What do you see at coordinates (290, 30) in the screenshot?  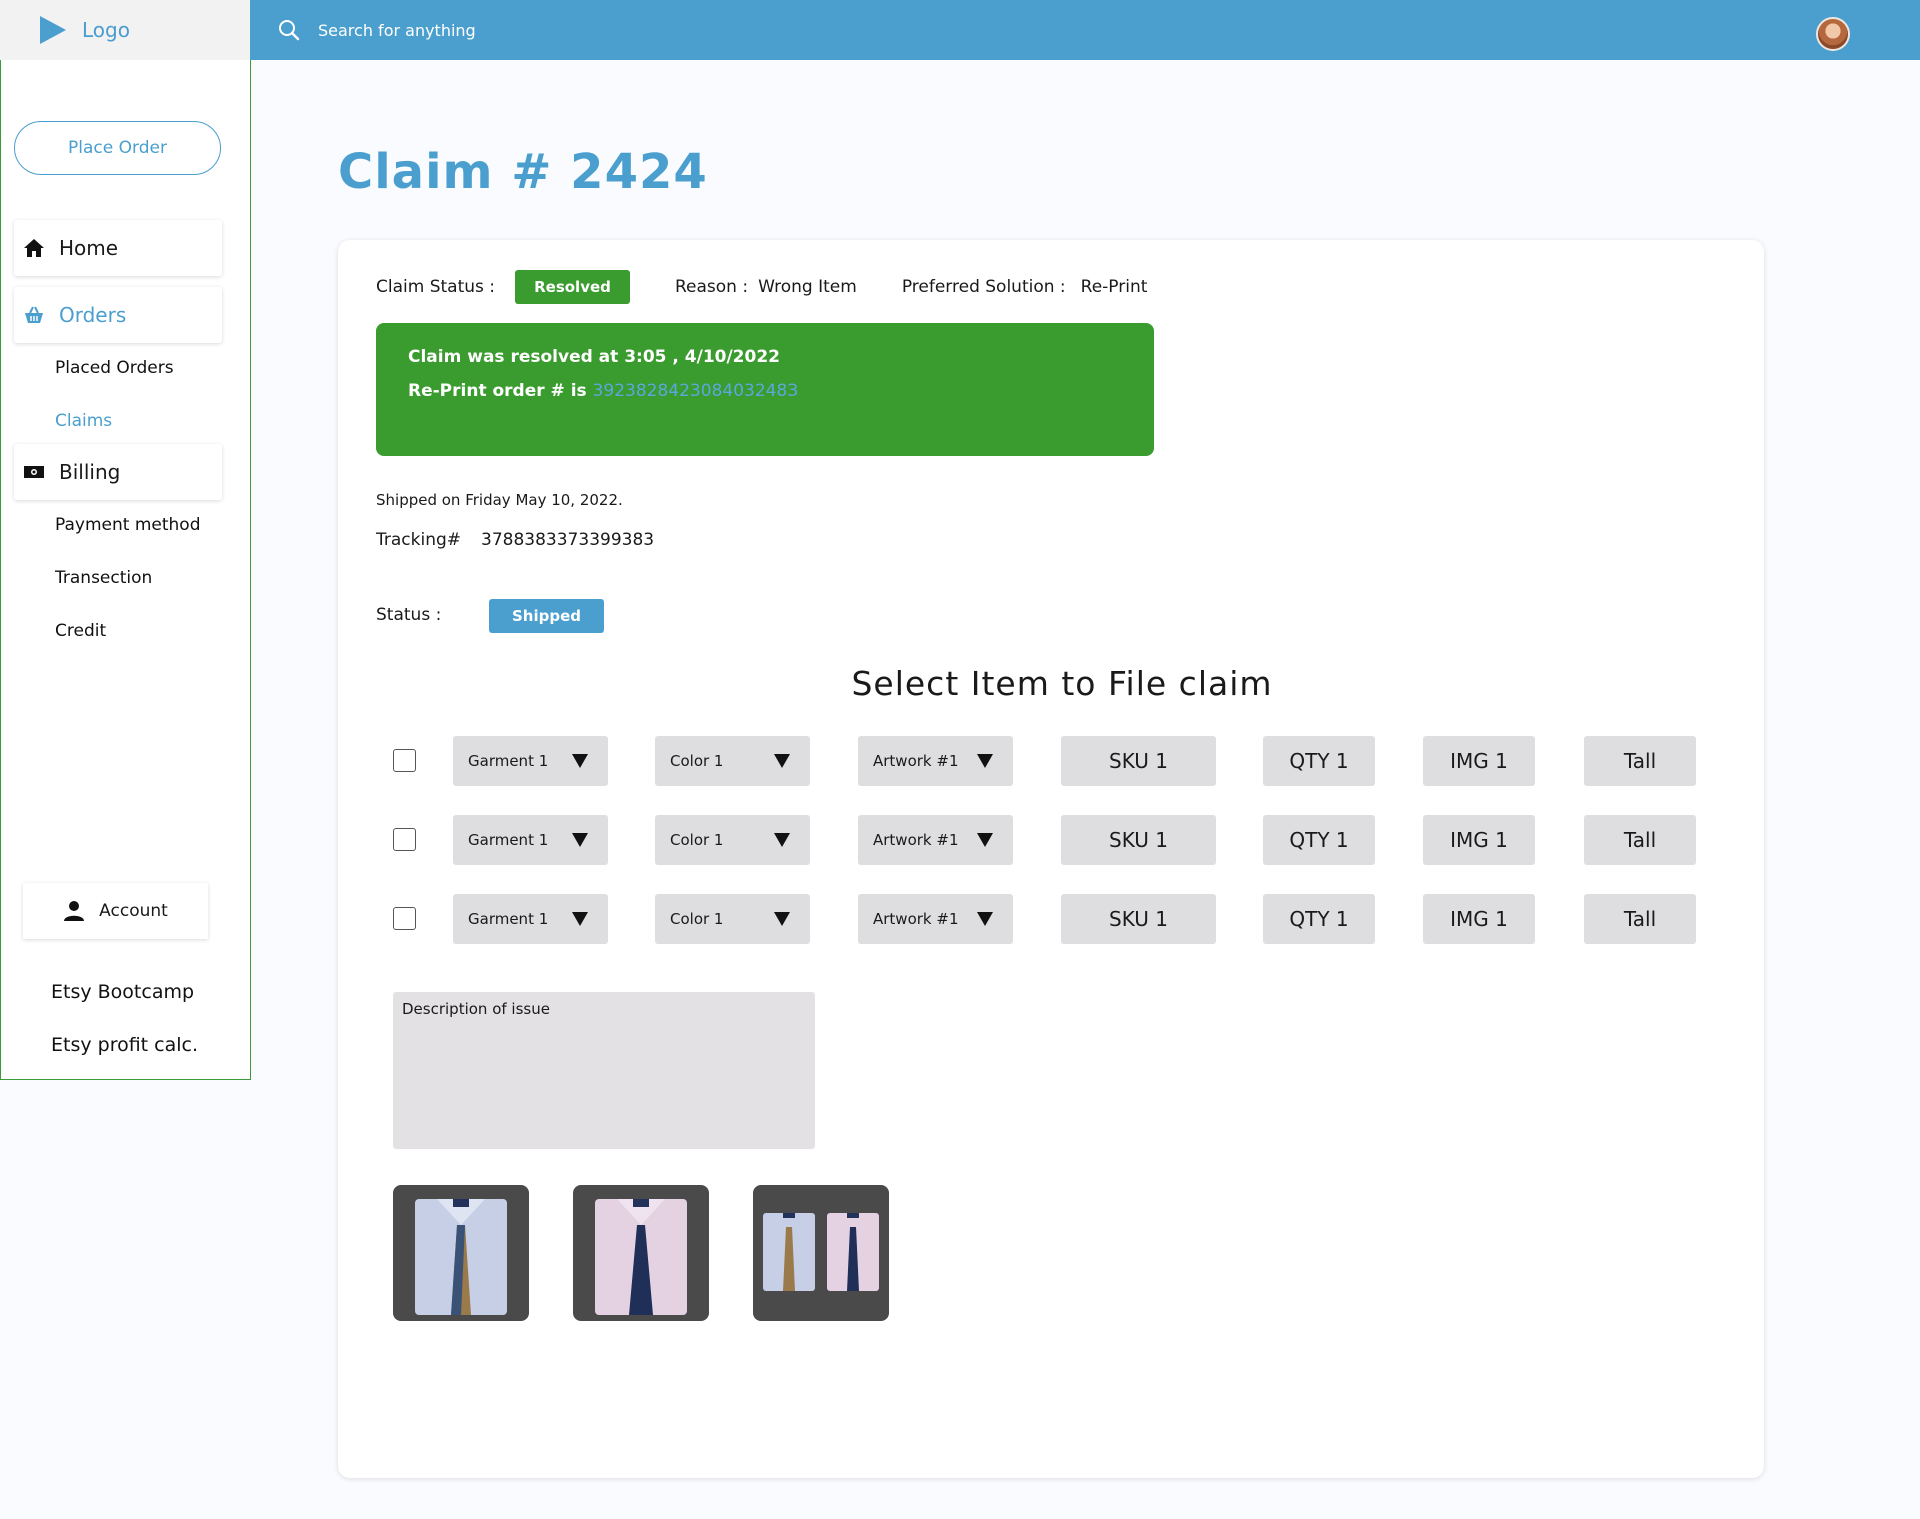 I see `search-icon` at bounding box center [290, 30].